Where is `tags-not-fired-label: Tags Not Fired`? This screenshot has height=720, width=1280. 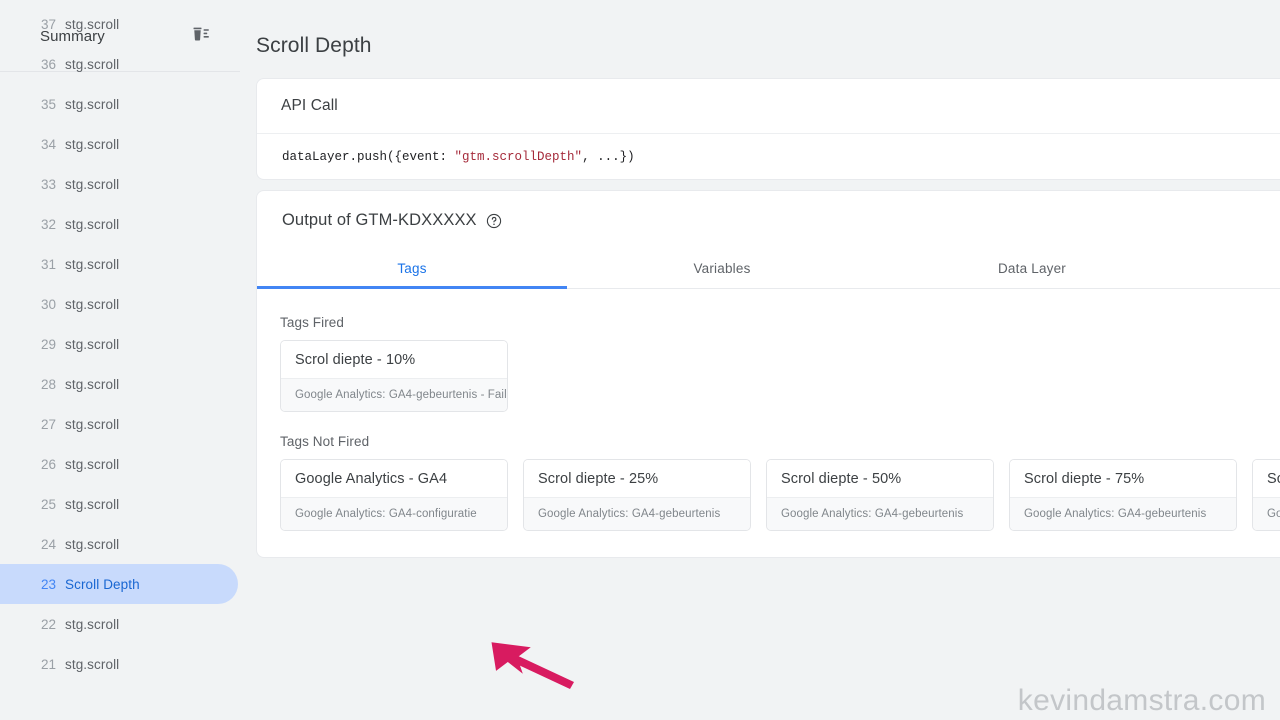
tags-not-fired-label: Tags Not Fired is located at coordinates (325, 441).